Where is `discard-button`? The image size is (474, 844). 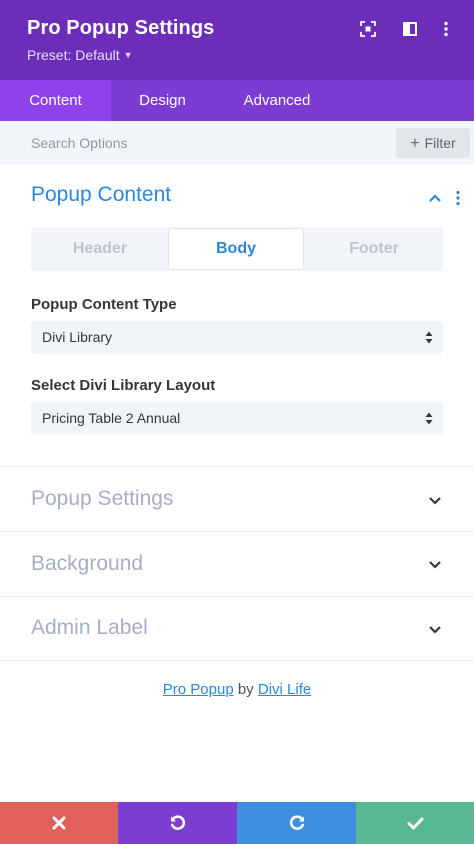 discard-button is located at coordinates (59, 823).